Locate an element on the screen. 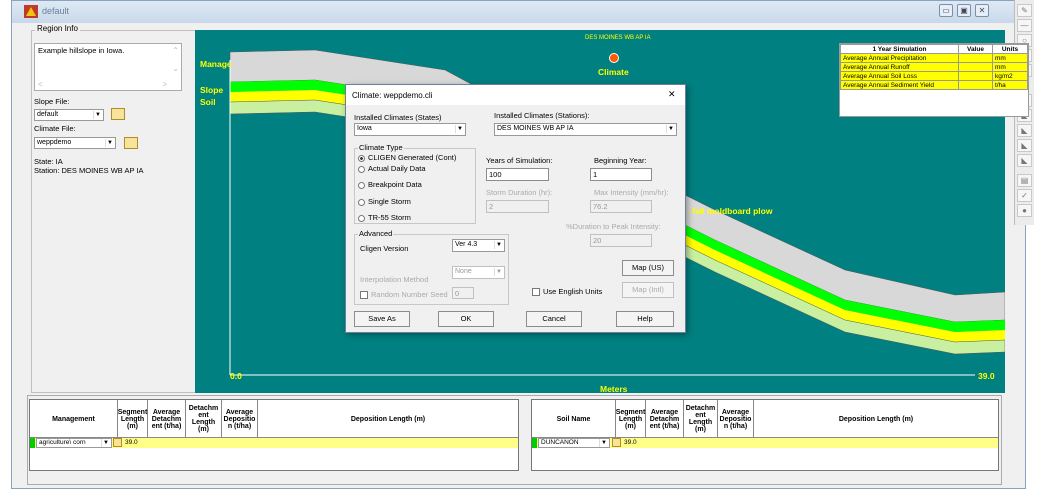 The image size is (1038, 489). interpolation-select: None ▼ is located at coordinates (478, 272).